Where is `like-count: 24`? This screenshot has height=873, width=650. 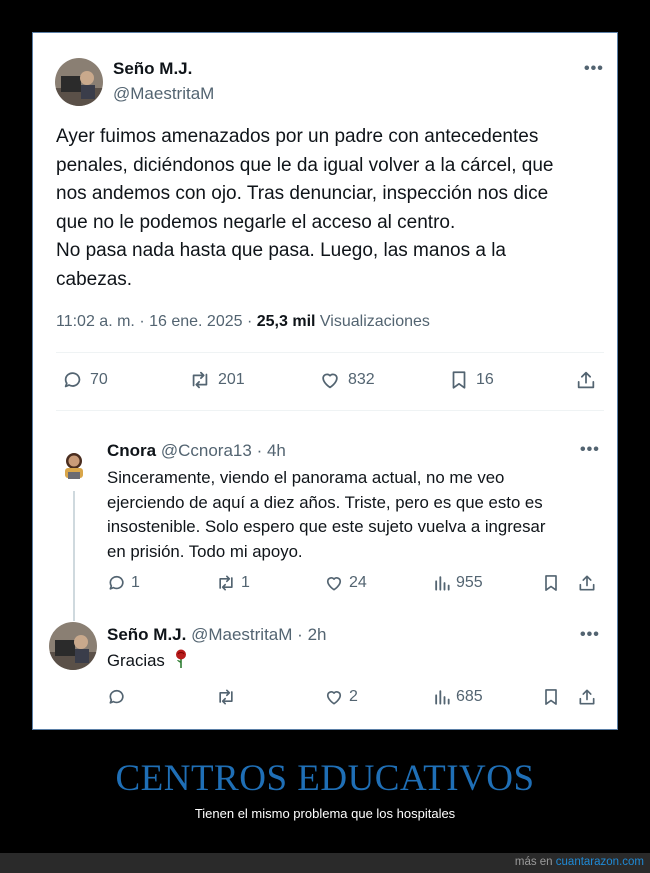 like-count: 24 is located at coordinates (358, 582).